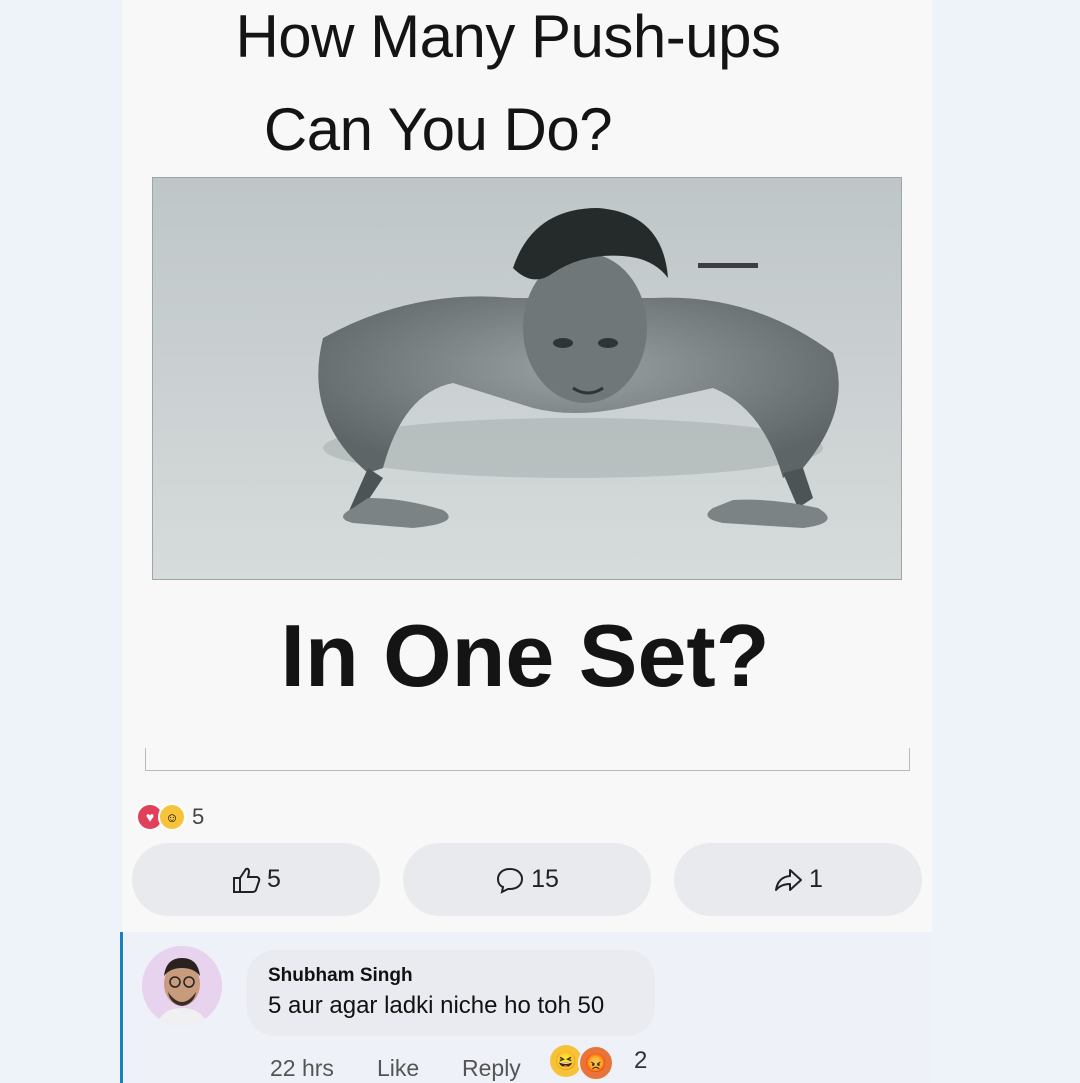  Describe the element at coordinates (789, 879) in the screenshot. I see `share-arrow-icon` at that location.